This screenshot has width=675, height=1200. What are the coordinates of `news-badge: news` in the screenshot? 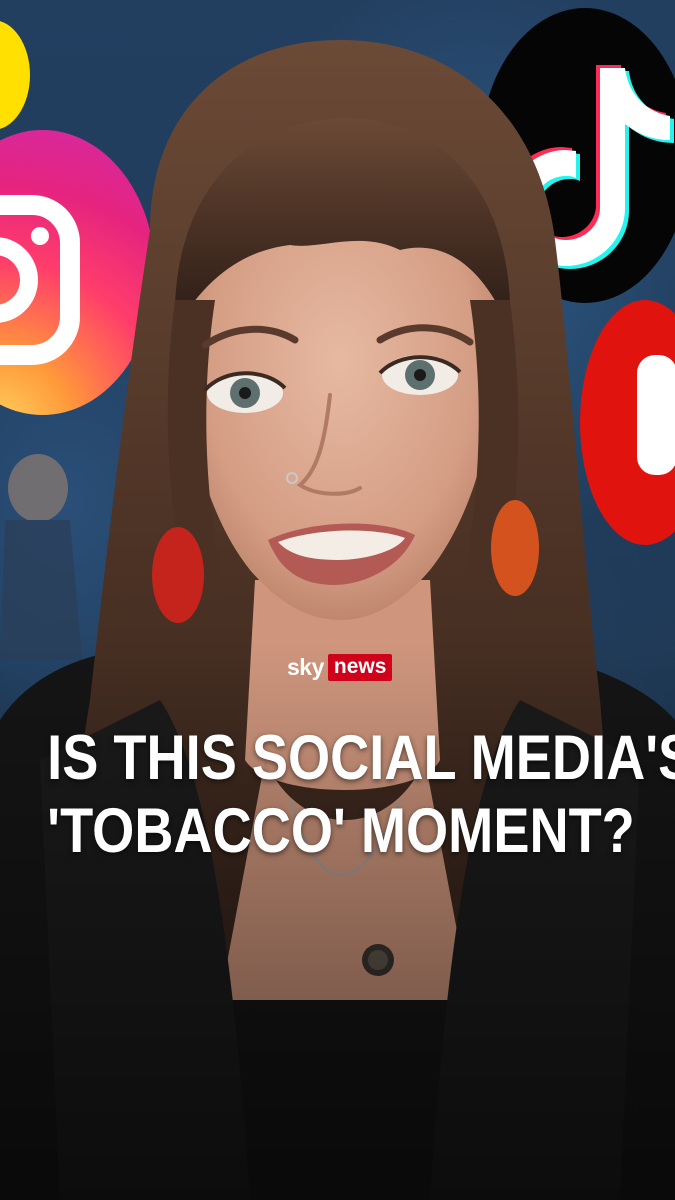 It's located at (360, 667).